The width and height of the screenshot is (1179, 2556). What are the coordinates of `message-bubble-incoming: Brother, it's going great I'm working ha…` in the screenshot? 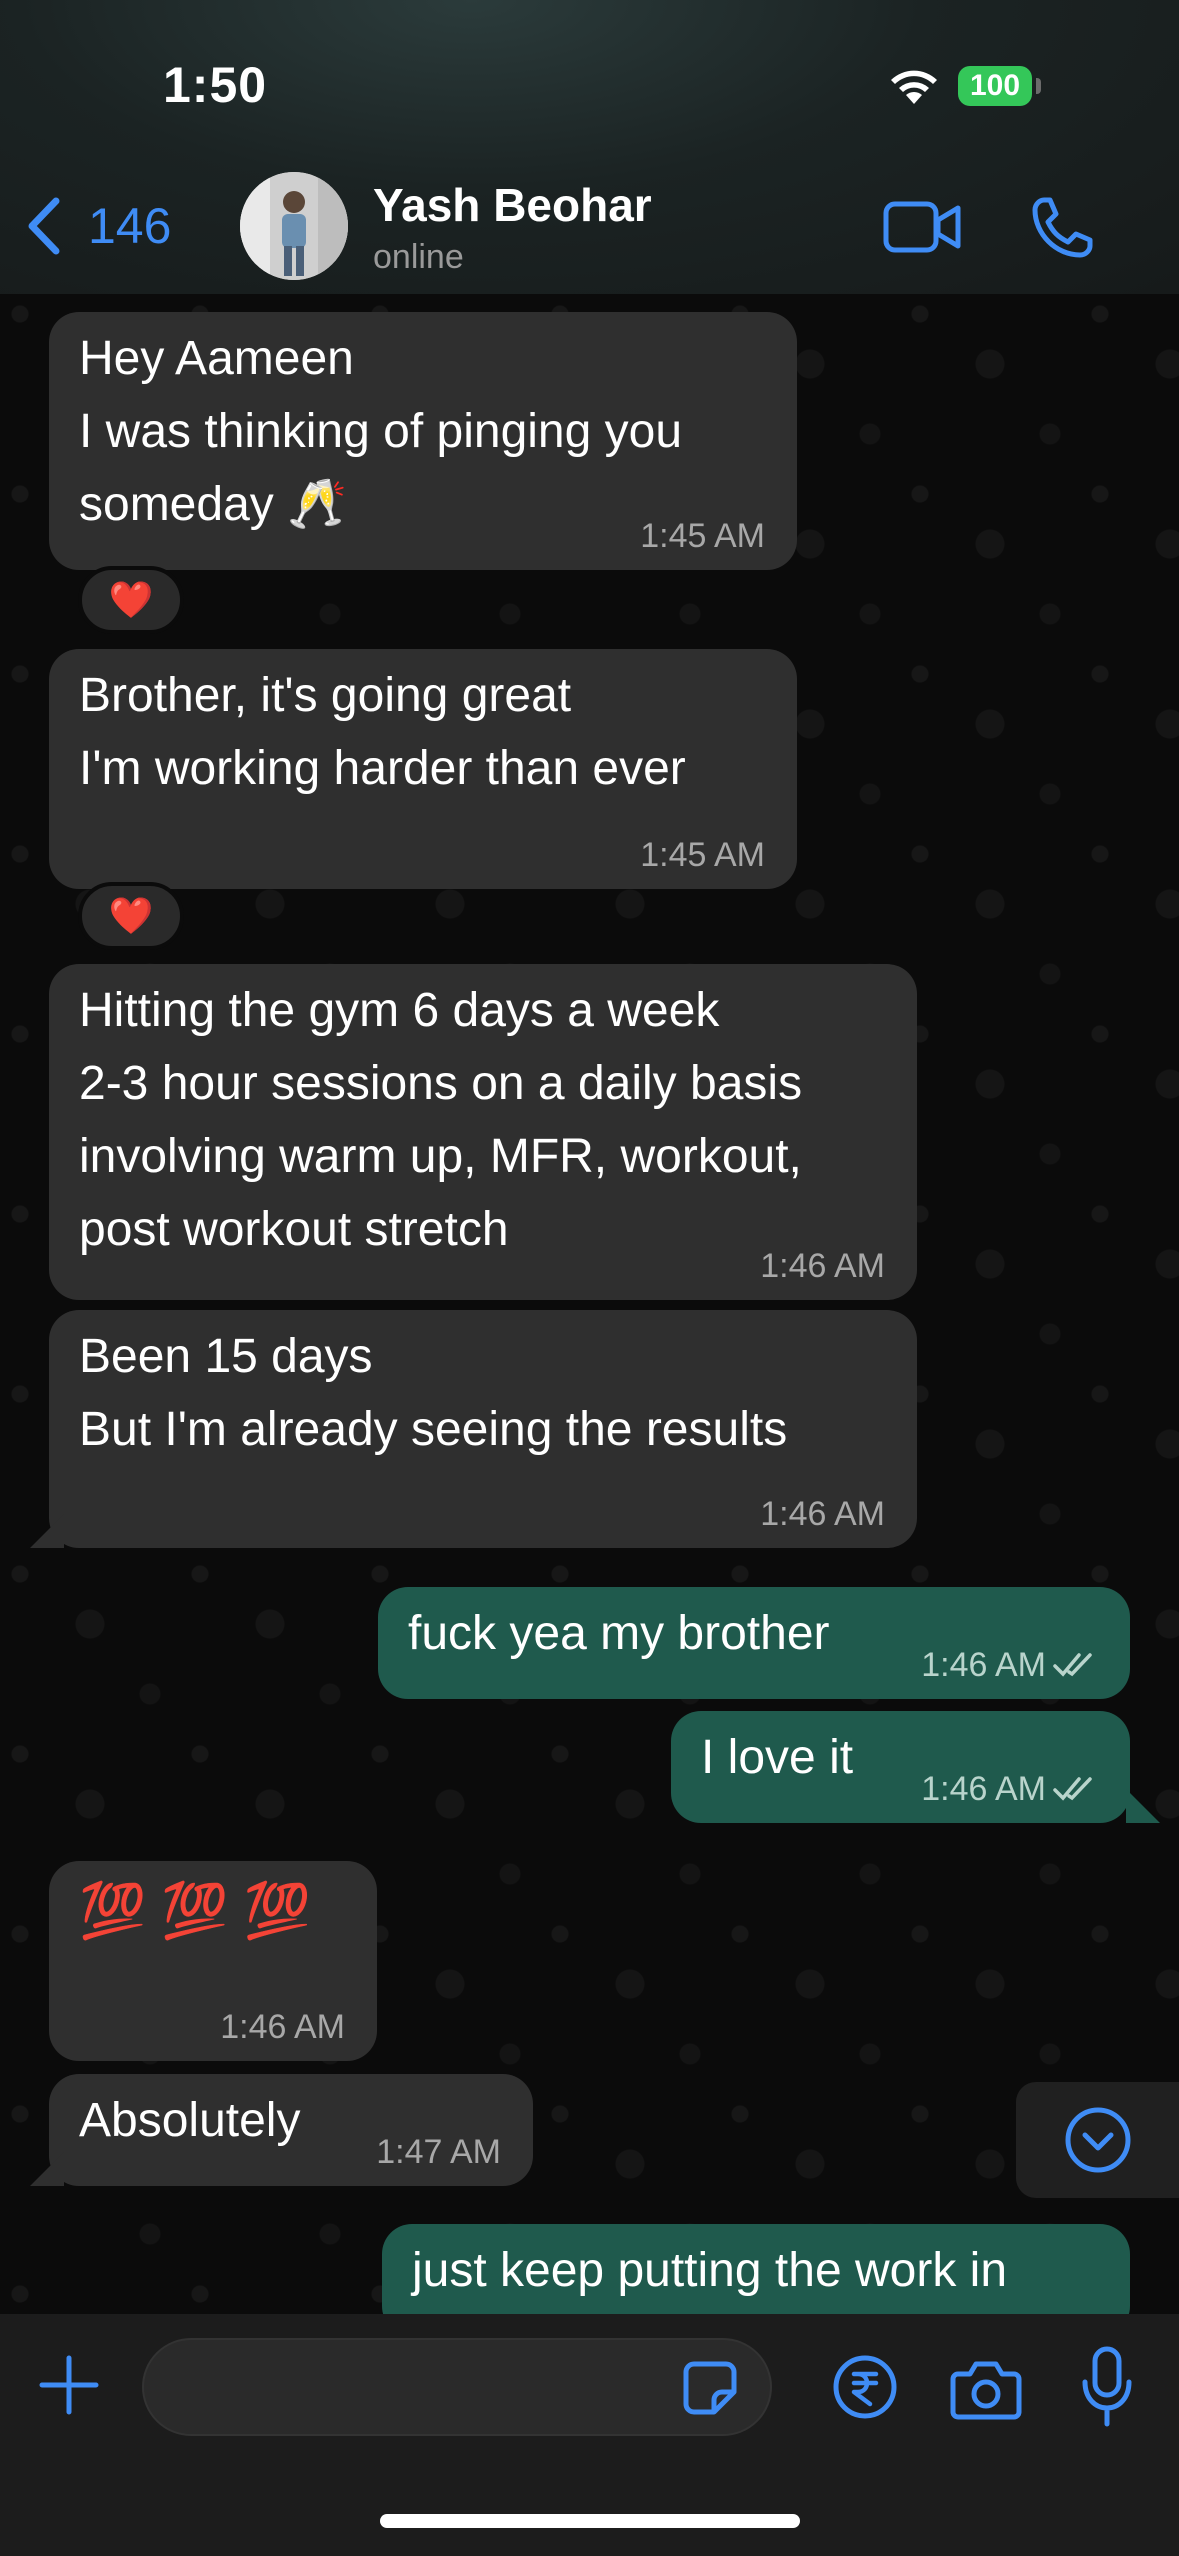 It's located at (423, 769).